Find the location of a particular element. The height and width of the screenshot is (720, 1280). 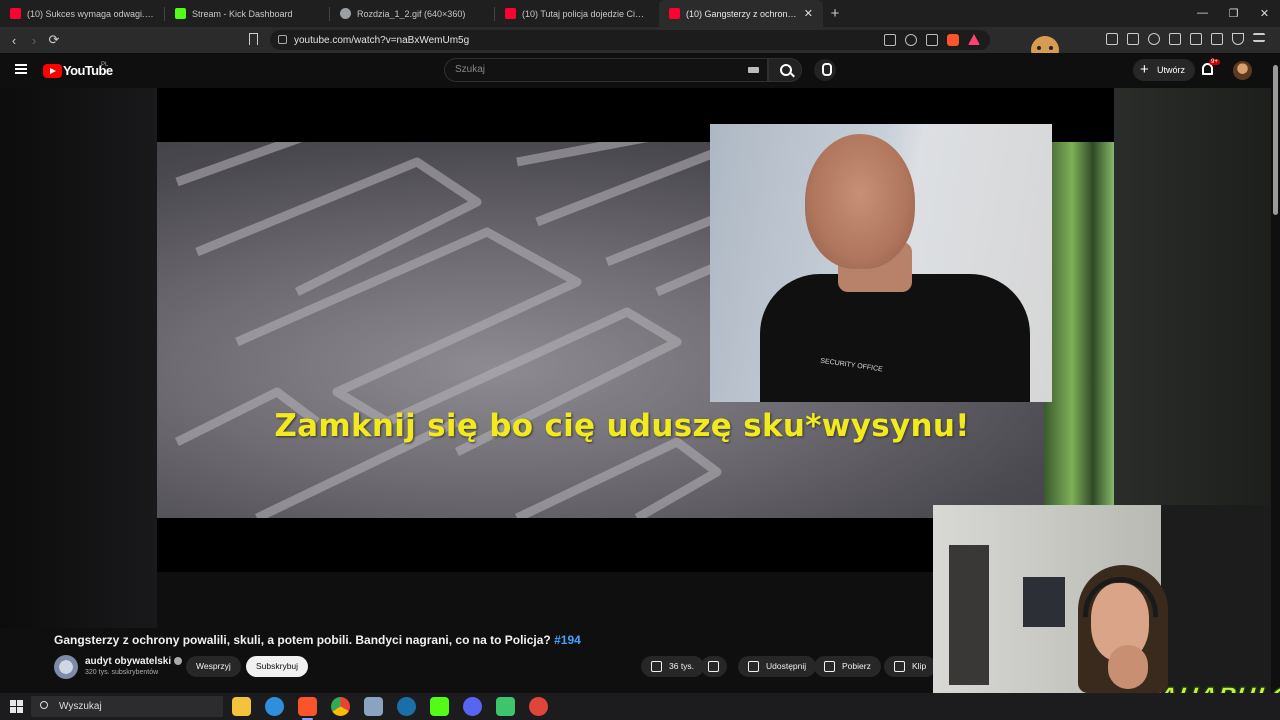

clip-label: Klip is located at coordinates (919, 666).